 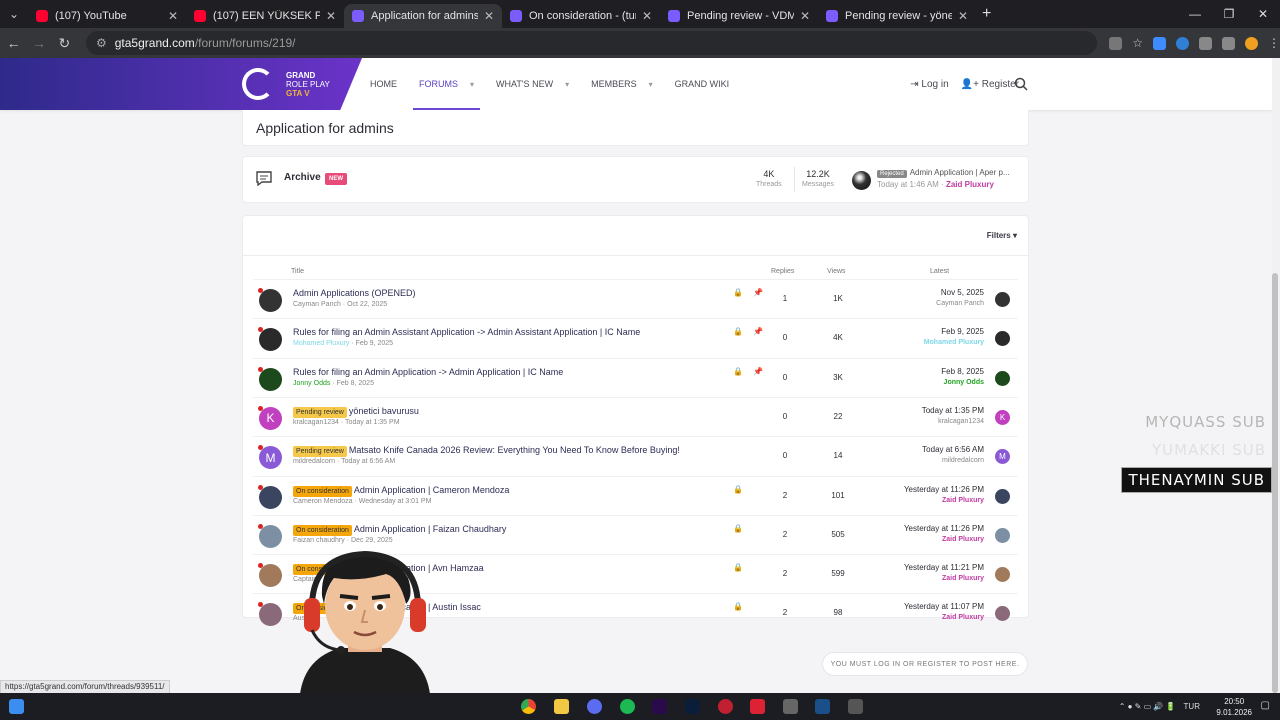 I want to click on latest-user-link: Cayman Panch, so click(x=960, y=303).